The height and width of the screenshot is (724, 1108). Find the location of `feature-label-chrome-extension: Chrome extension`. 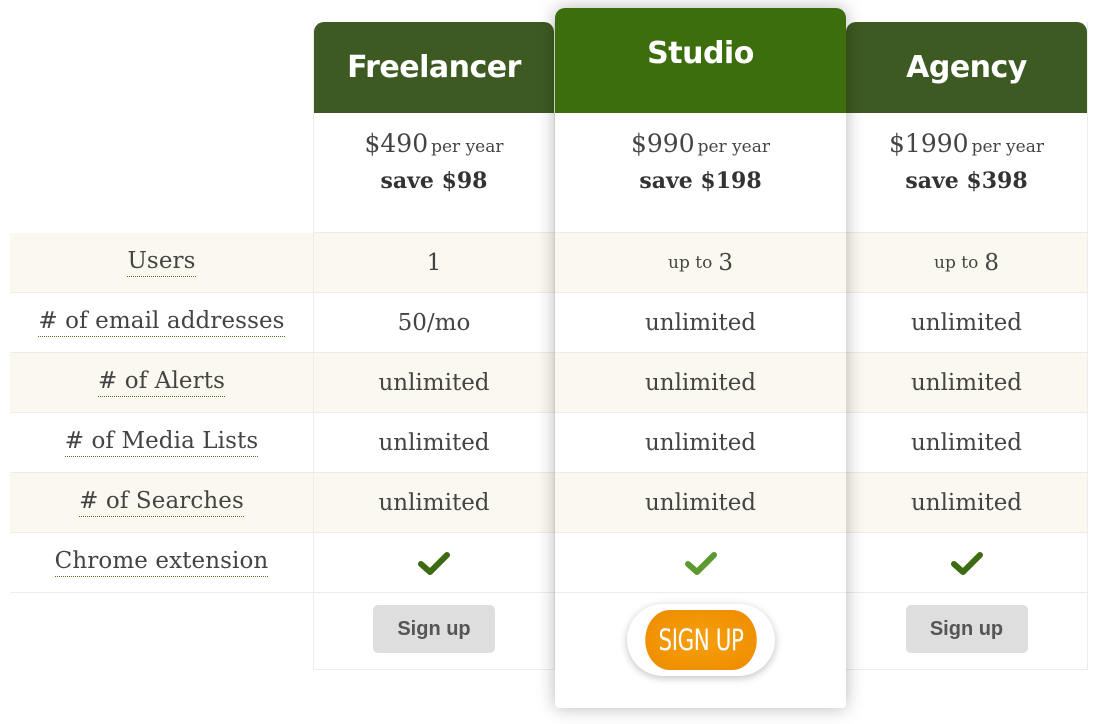

feature-label-chrome-extension: Chrome extension is located at coordinates (161, 563).